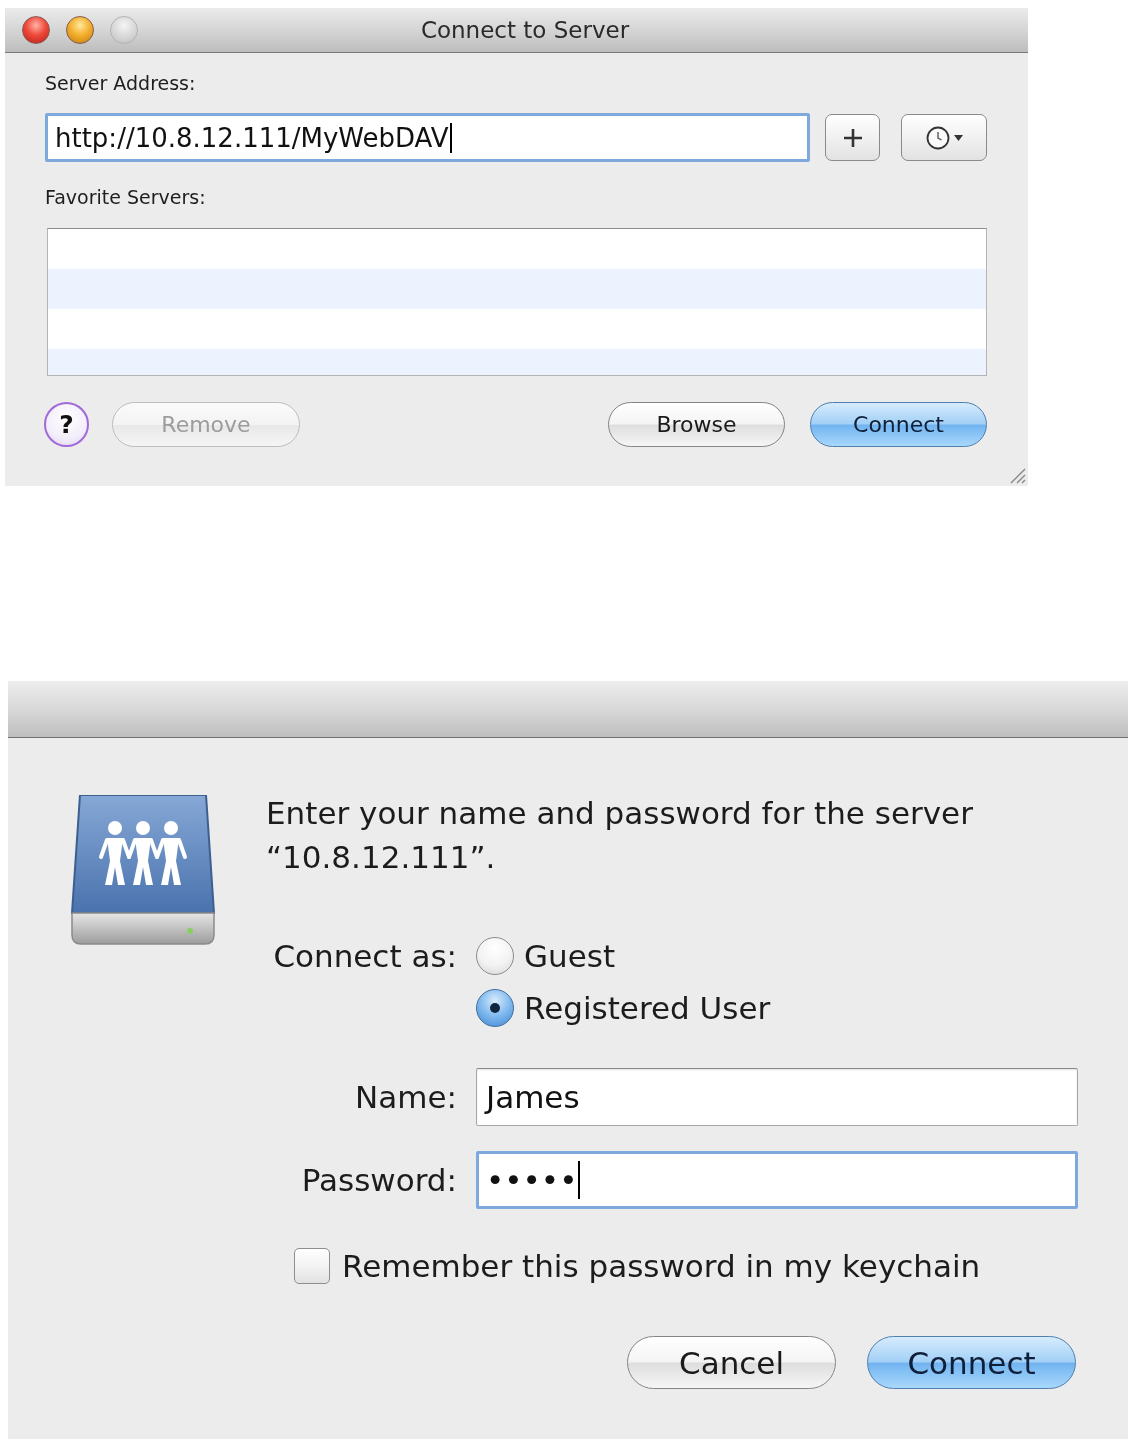  I want to click on prompt-message: Enter your name and password for the server “10.8.12.111”., so click(620, 835).